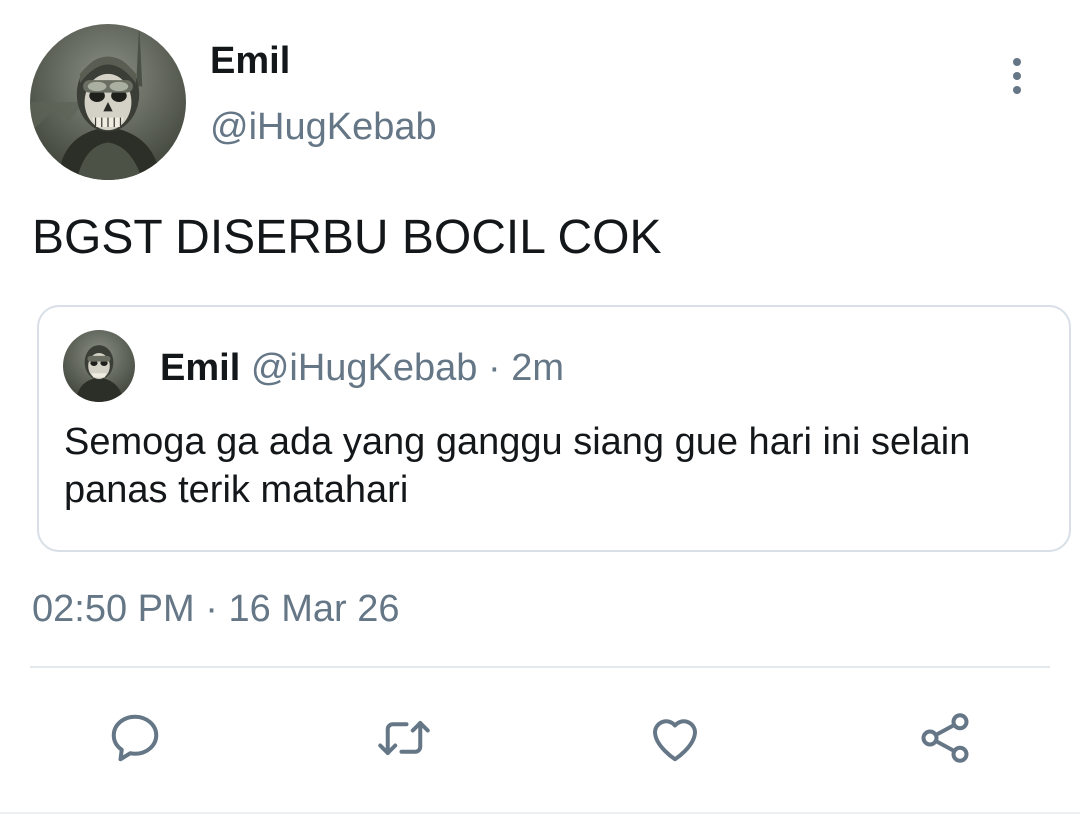 The height and width of the screenshot is (831, 1080). I want to click on quoted-author-avatar, so click(99, 366).